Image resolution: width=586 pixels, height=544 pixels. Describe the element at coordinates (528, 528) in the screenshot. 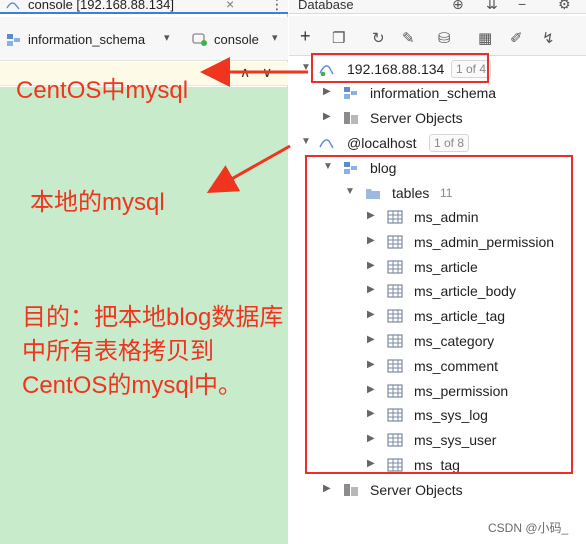

I see `watermark: CSDN @小码_` at that location.